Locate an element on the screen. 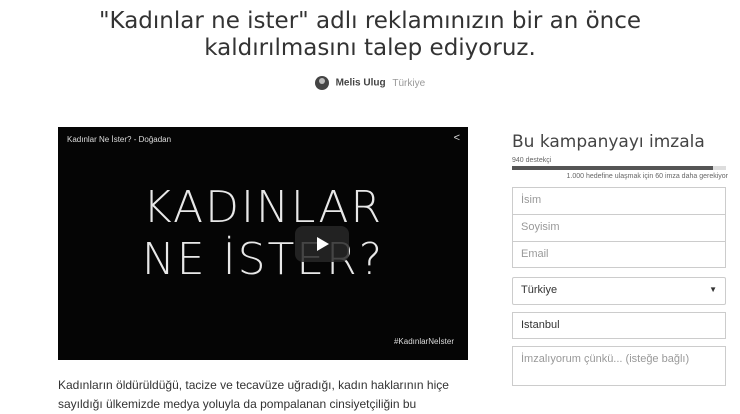 Image resolution: width=740 pixels, height=414 pixels. author-name: Melis Ulug is located at coordinates (361, 83).